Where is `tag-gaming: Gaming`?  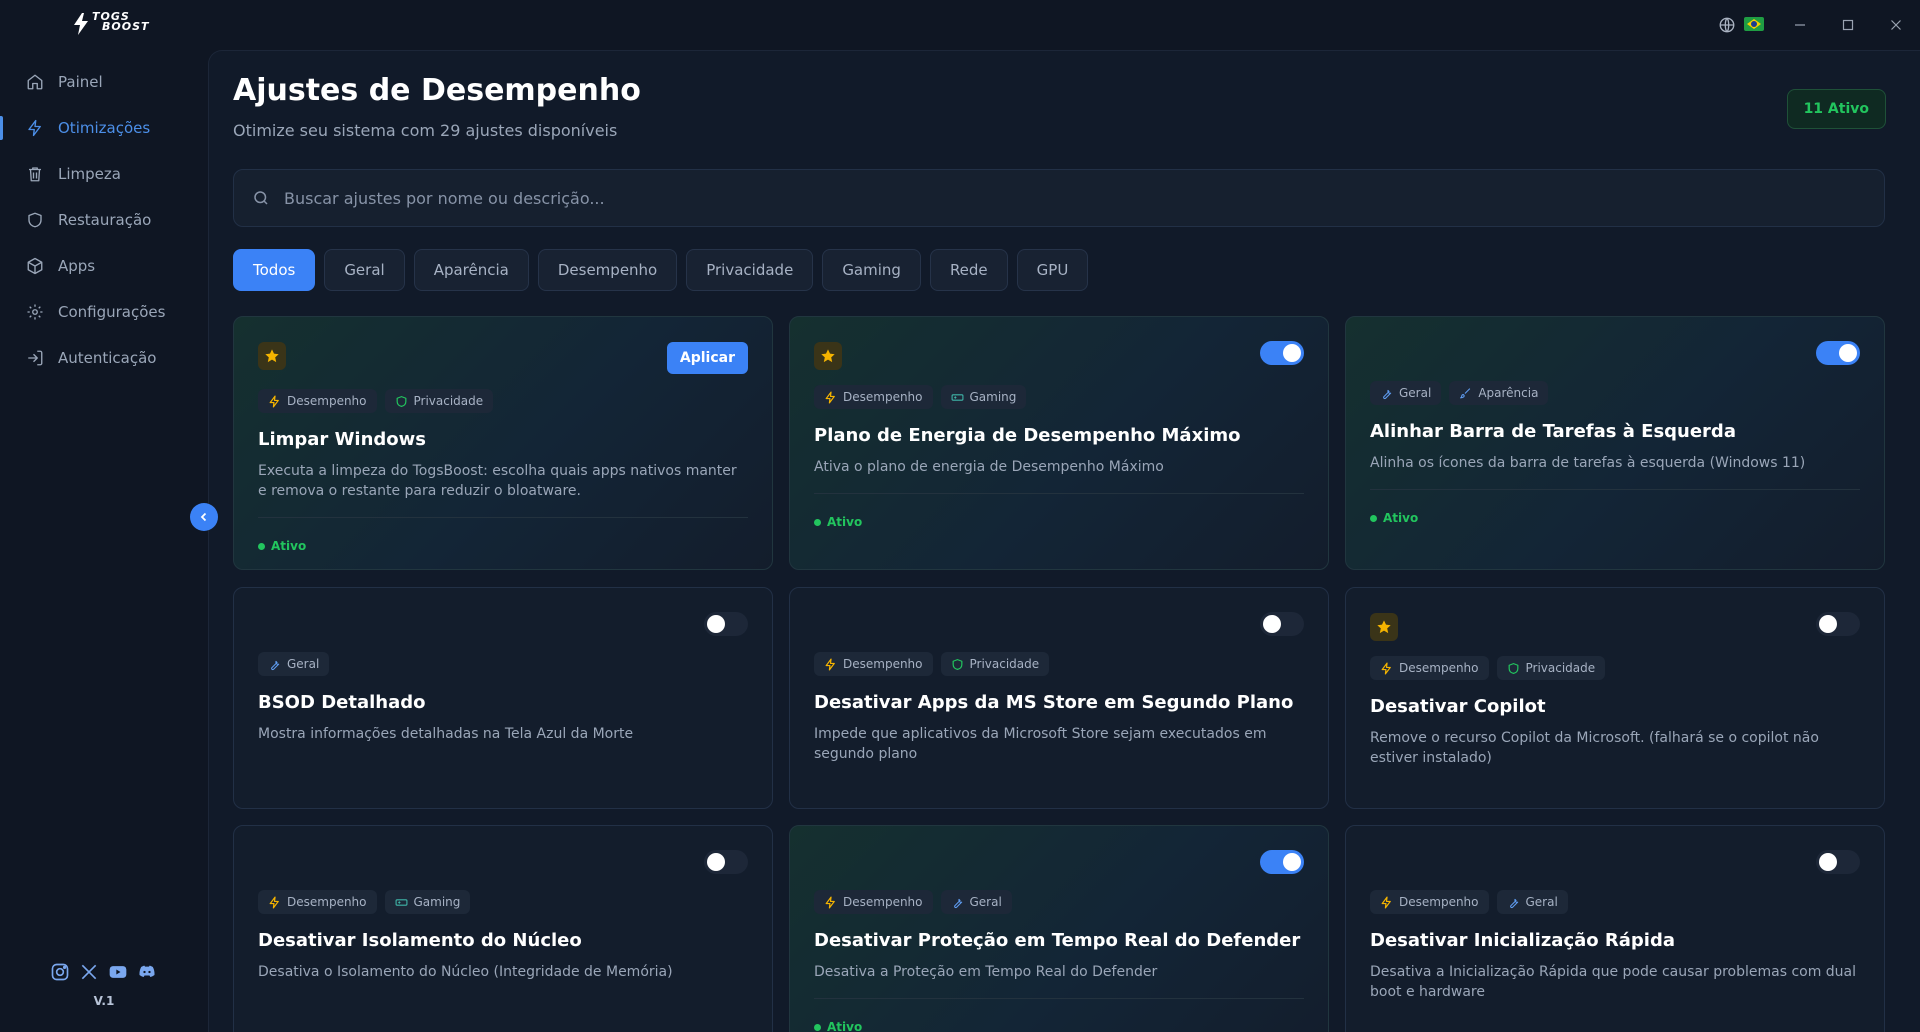 tag-gaming: Gaming is located at coordinates (983, 397).